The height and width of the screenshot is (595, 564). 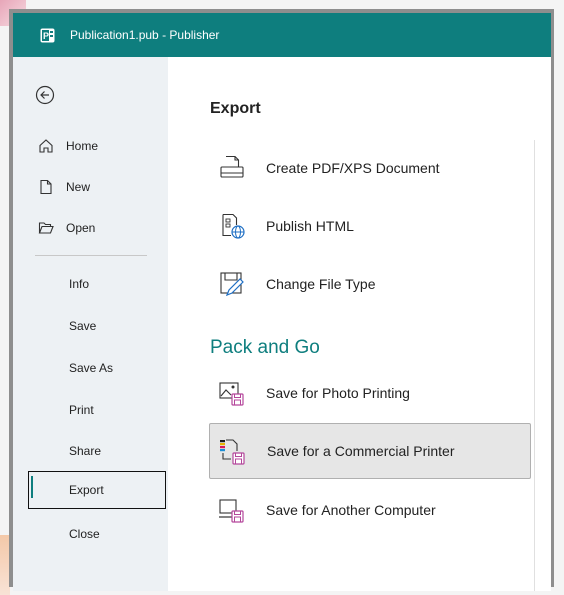 What do you see at coordinates (81, 228) in the screenshot?
I see `sidebar-item-label: Open` at bounding box center [81, 228].